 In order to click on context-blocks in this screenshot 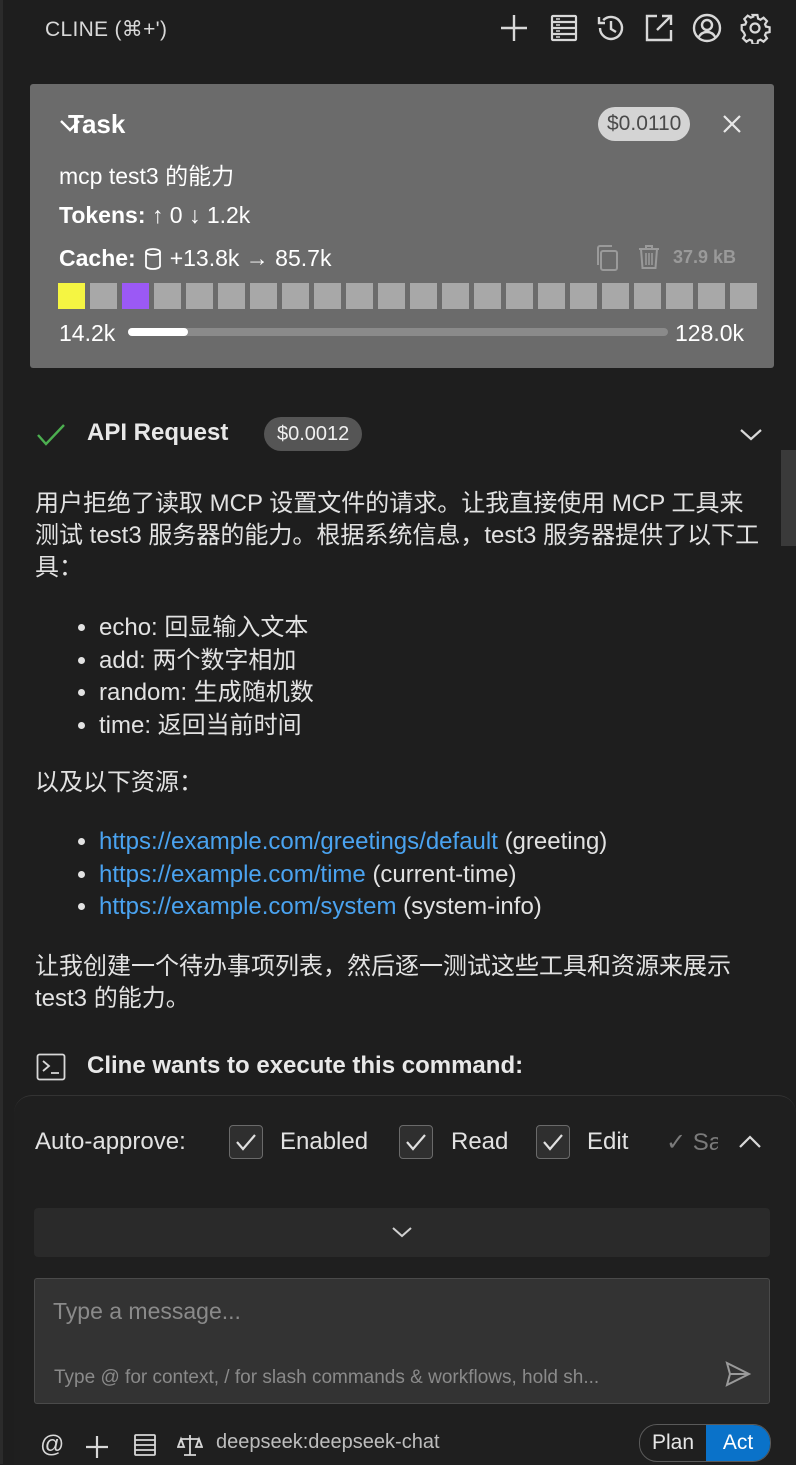, I will do `click(407, 296)`.